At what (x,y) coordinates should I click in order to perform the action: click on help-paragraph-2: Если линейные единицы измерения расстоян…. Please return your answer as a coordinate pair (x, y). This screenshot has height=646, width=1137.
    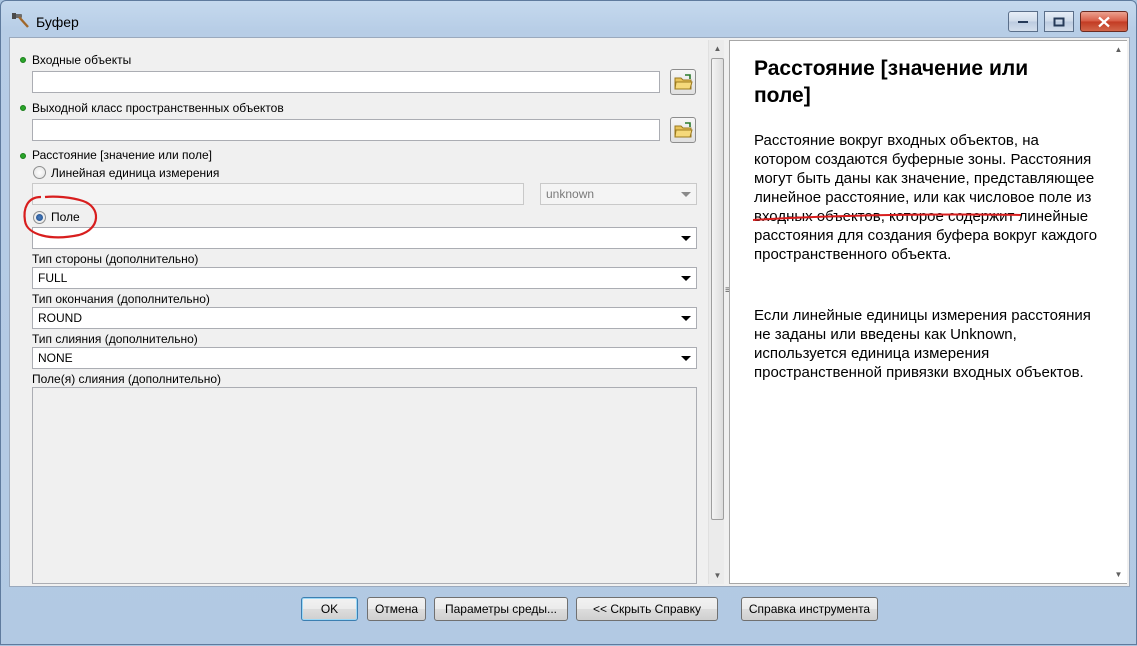
    Looking at the image, I should click on (922, 344).